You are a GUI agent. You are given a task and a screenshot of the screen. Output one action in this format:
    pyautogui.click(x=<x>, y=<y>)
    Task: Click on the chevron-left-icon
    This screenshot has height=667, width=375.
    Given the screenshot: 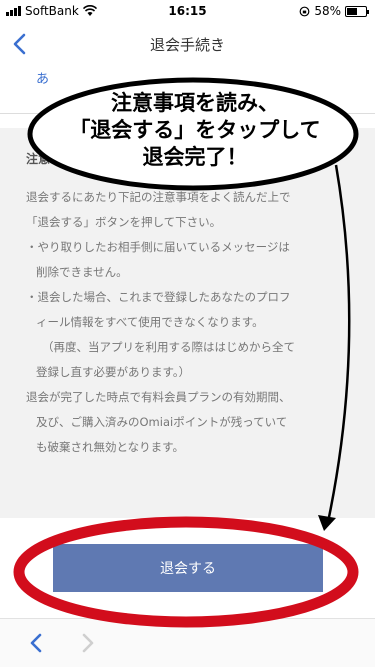 What is the action you would take?
    pyautogui.click(x=20, y=44)
    